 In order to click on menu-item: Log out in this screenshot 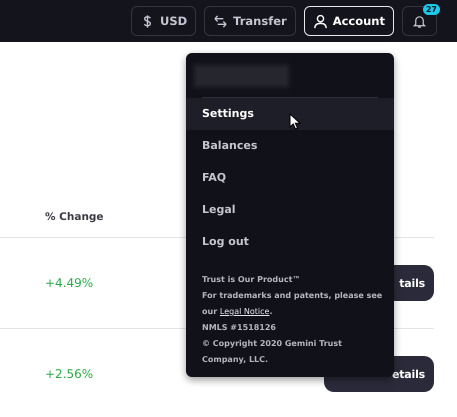, I will do `click(290, 242)`.